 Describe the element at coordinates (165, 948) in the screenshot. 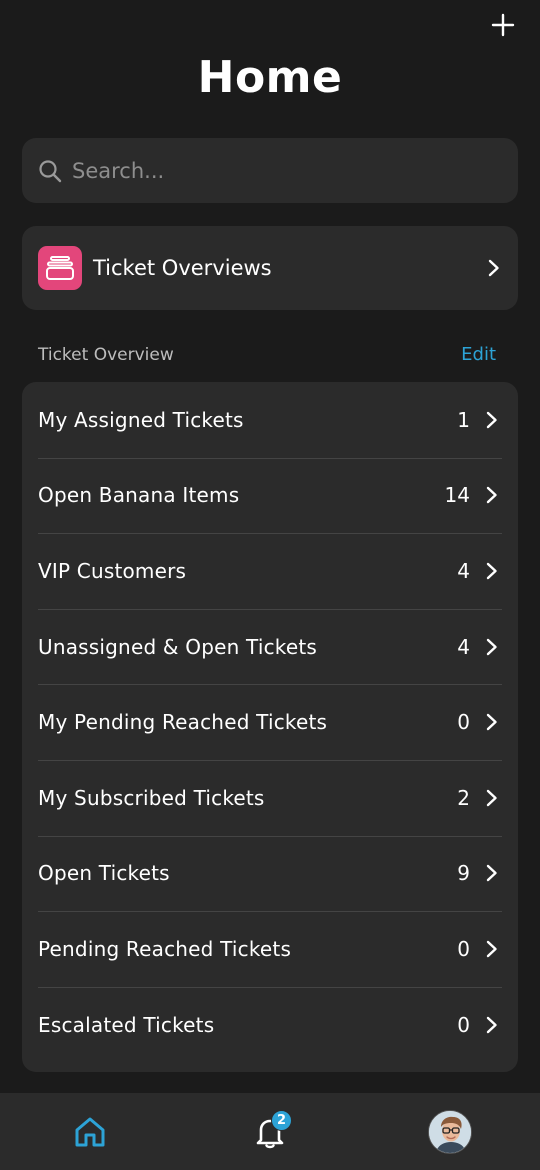

I see `list-item-label: Pending Reached Tickets` at that location.